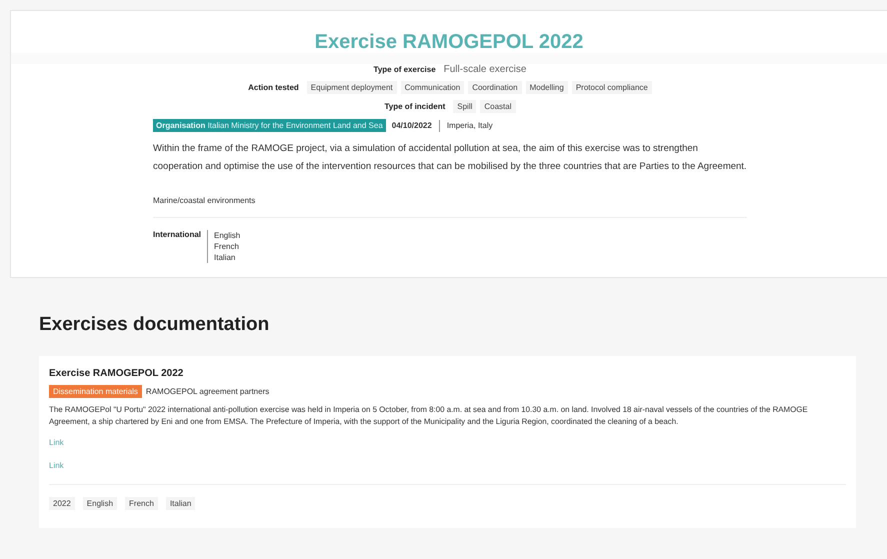  Describe the element at coordinates (485, 69) in the screenshot. I see `field-value: Full-scale exercise` at that location.